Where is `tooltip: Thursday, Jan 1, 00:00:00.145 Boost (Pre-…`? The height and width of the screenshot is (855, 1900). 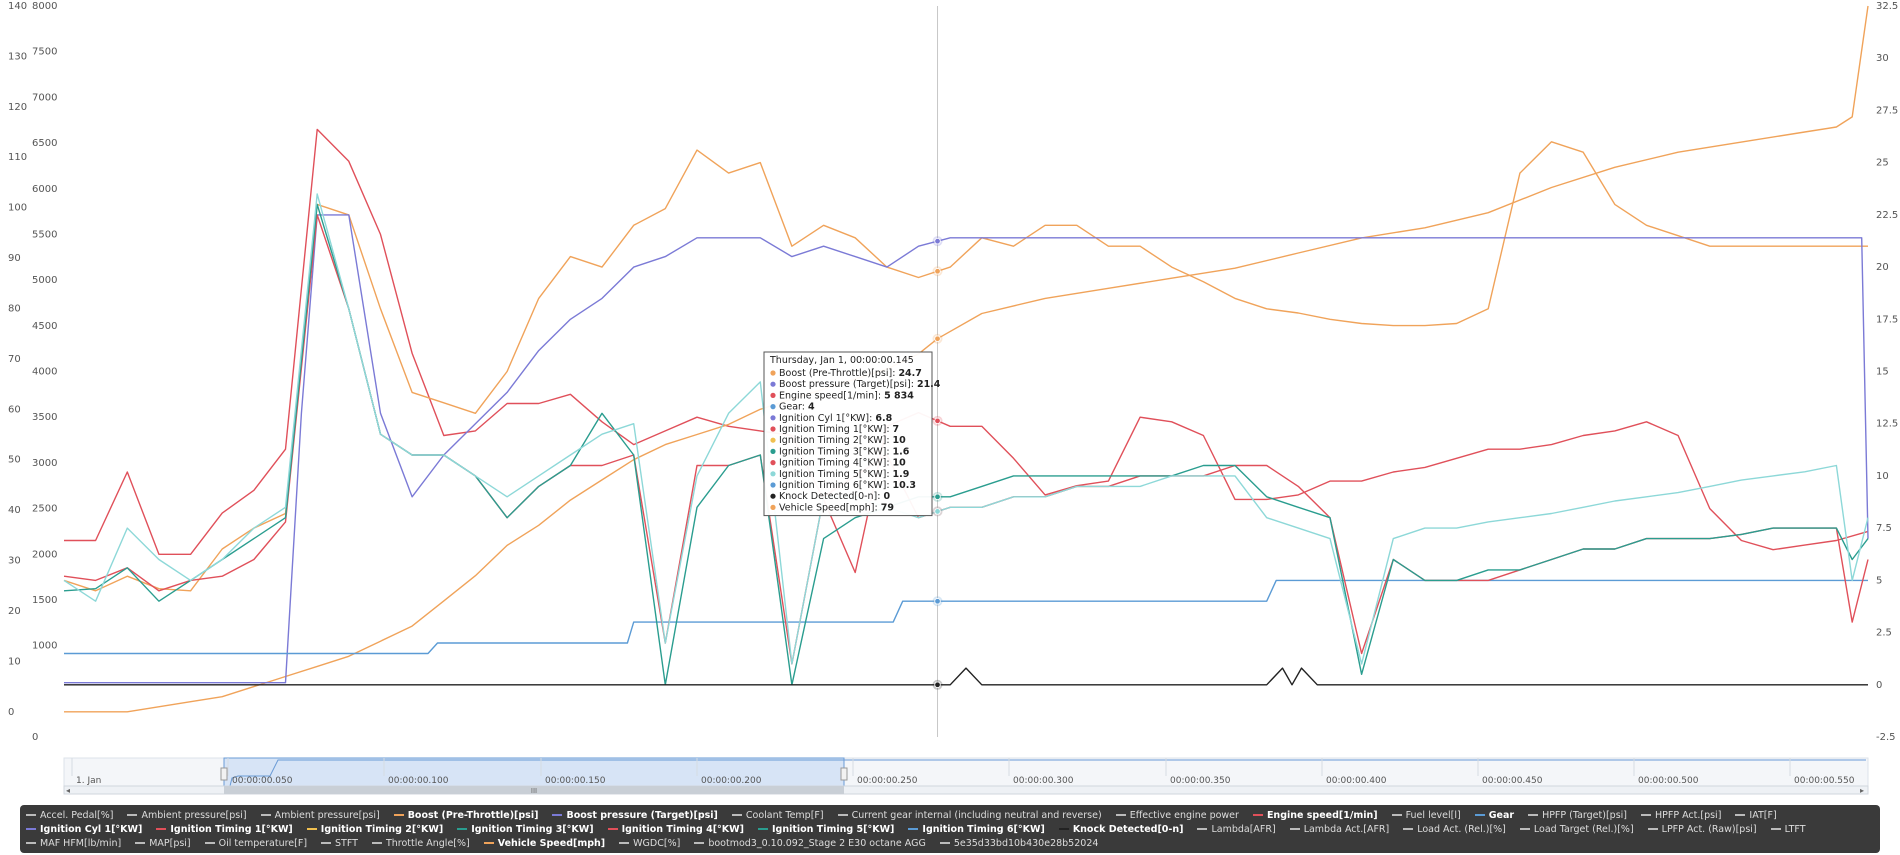
tooltip: Thursday, Jan 1, 00:00:00.145 Boost (Pre-… is located at coordinates (852, 434).